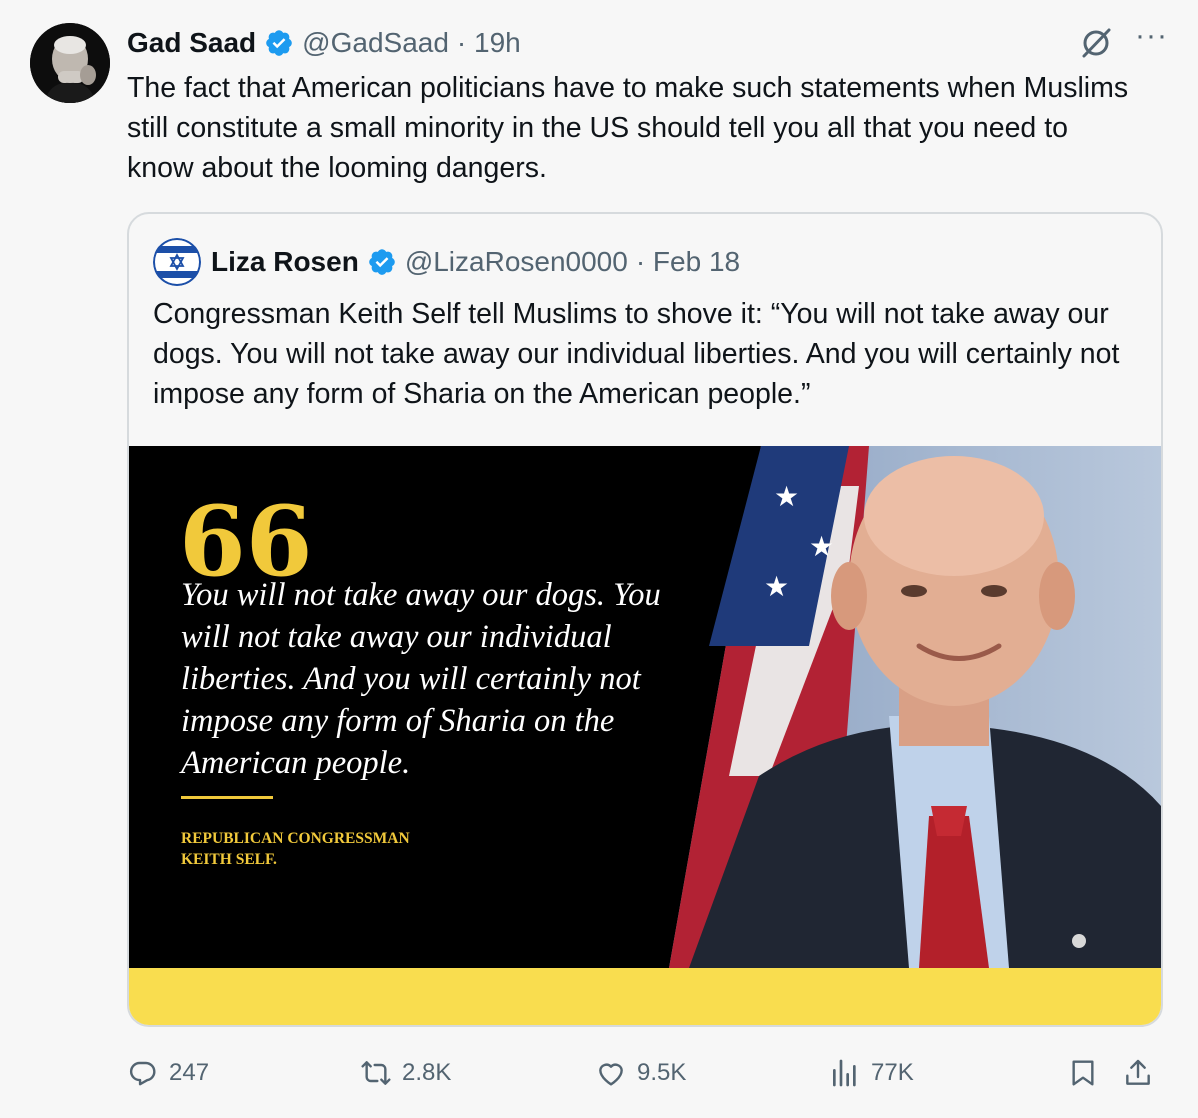 This screenshot has height=1118, width=1198. What do you see at coordinates (892, 1072) in the screenshot?
I see `views-count: 77K` at bounding box center [892, 1072].